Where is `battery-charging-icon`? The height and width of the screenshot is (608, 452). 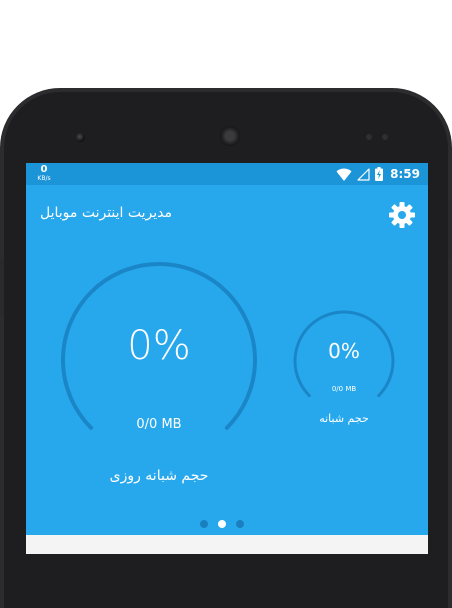 battery-charging-icon is located at coordinates (379, 174).